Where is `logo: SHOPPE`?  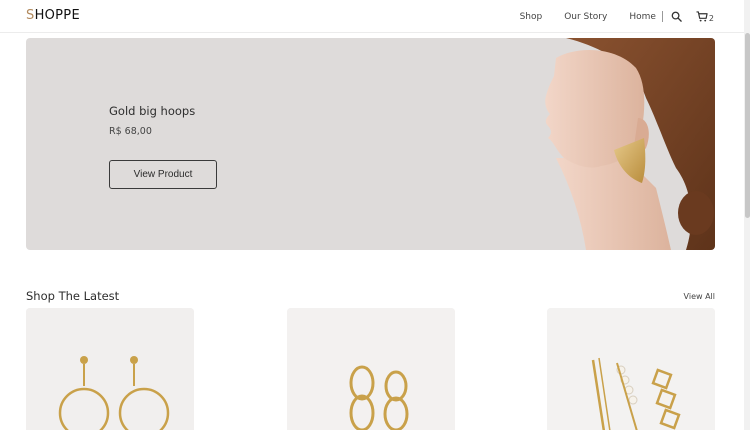
logo: SHOPPE is located at coordinates (53, 15).